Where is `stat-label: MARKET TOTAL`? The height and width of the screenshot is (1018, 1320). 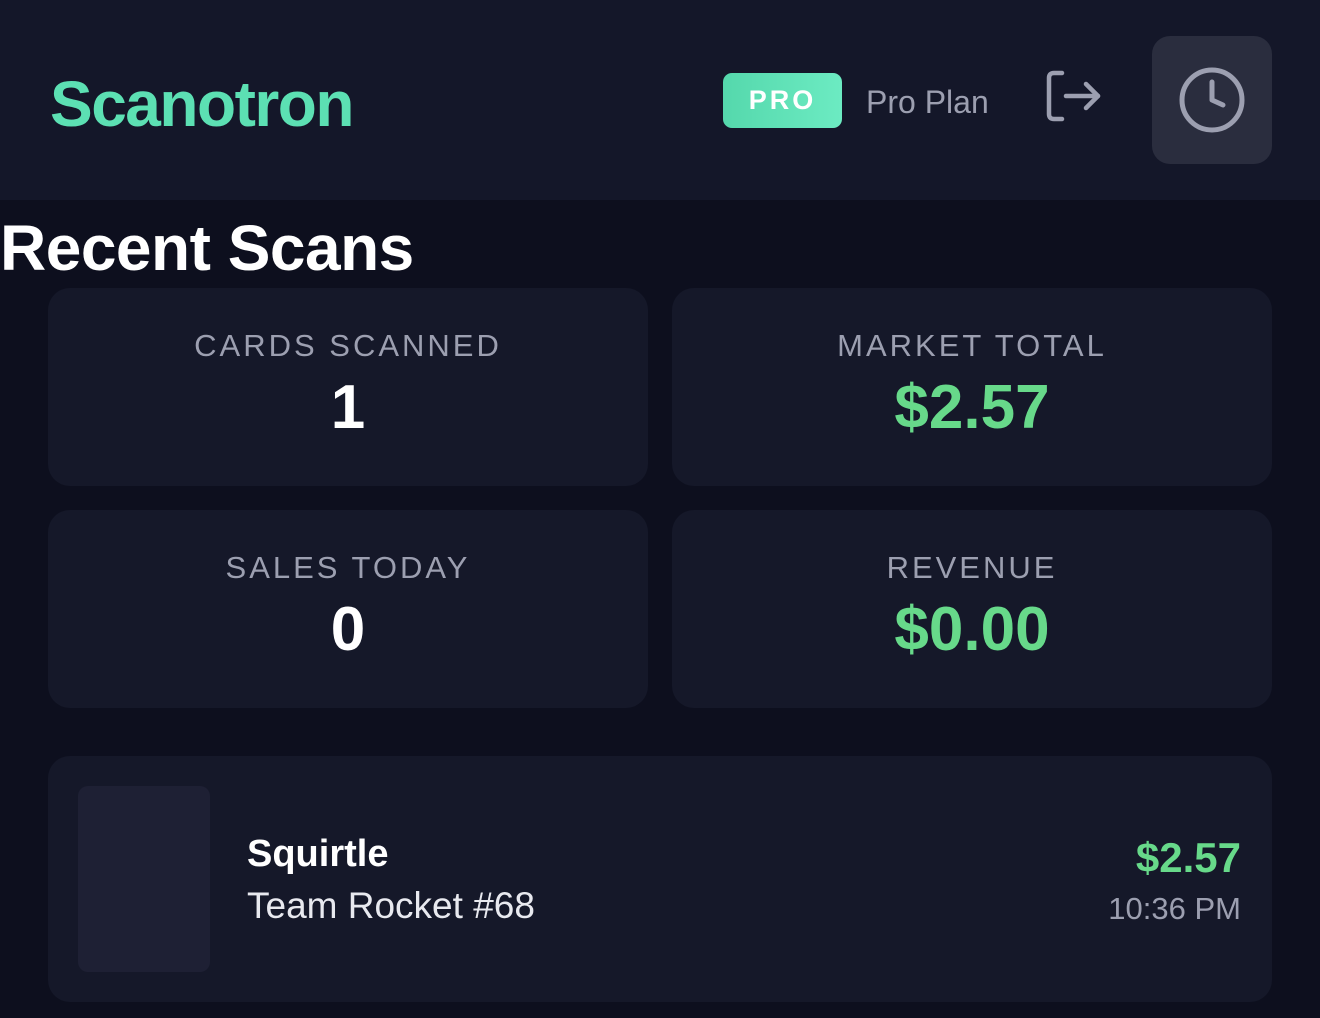
stat-label: MARKET TOTAL is located at coordinates (972, 345).